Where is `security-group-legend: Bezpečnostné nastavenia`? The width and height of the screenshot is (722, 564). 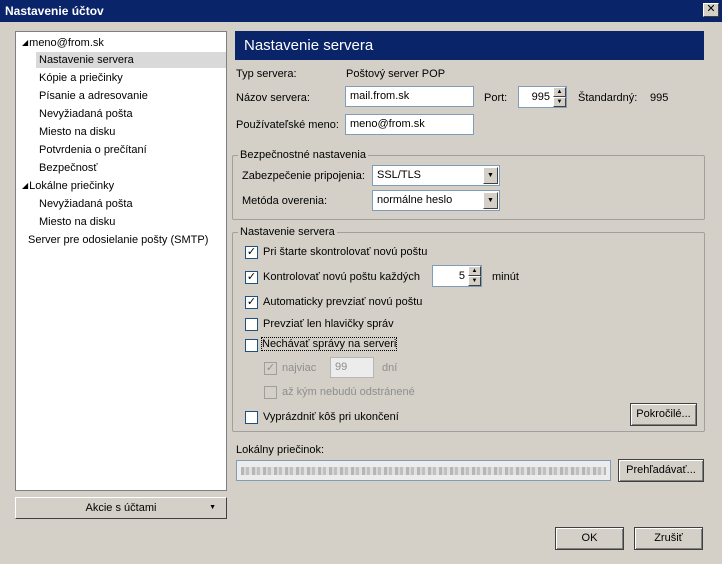
security-group-legend: Bezpečnostné nastavenia is located at coordinates (303, 155).